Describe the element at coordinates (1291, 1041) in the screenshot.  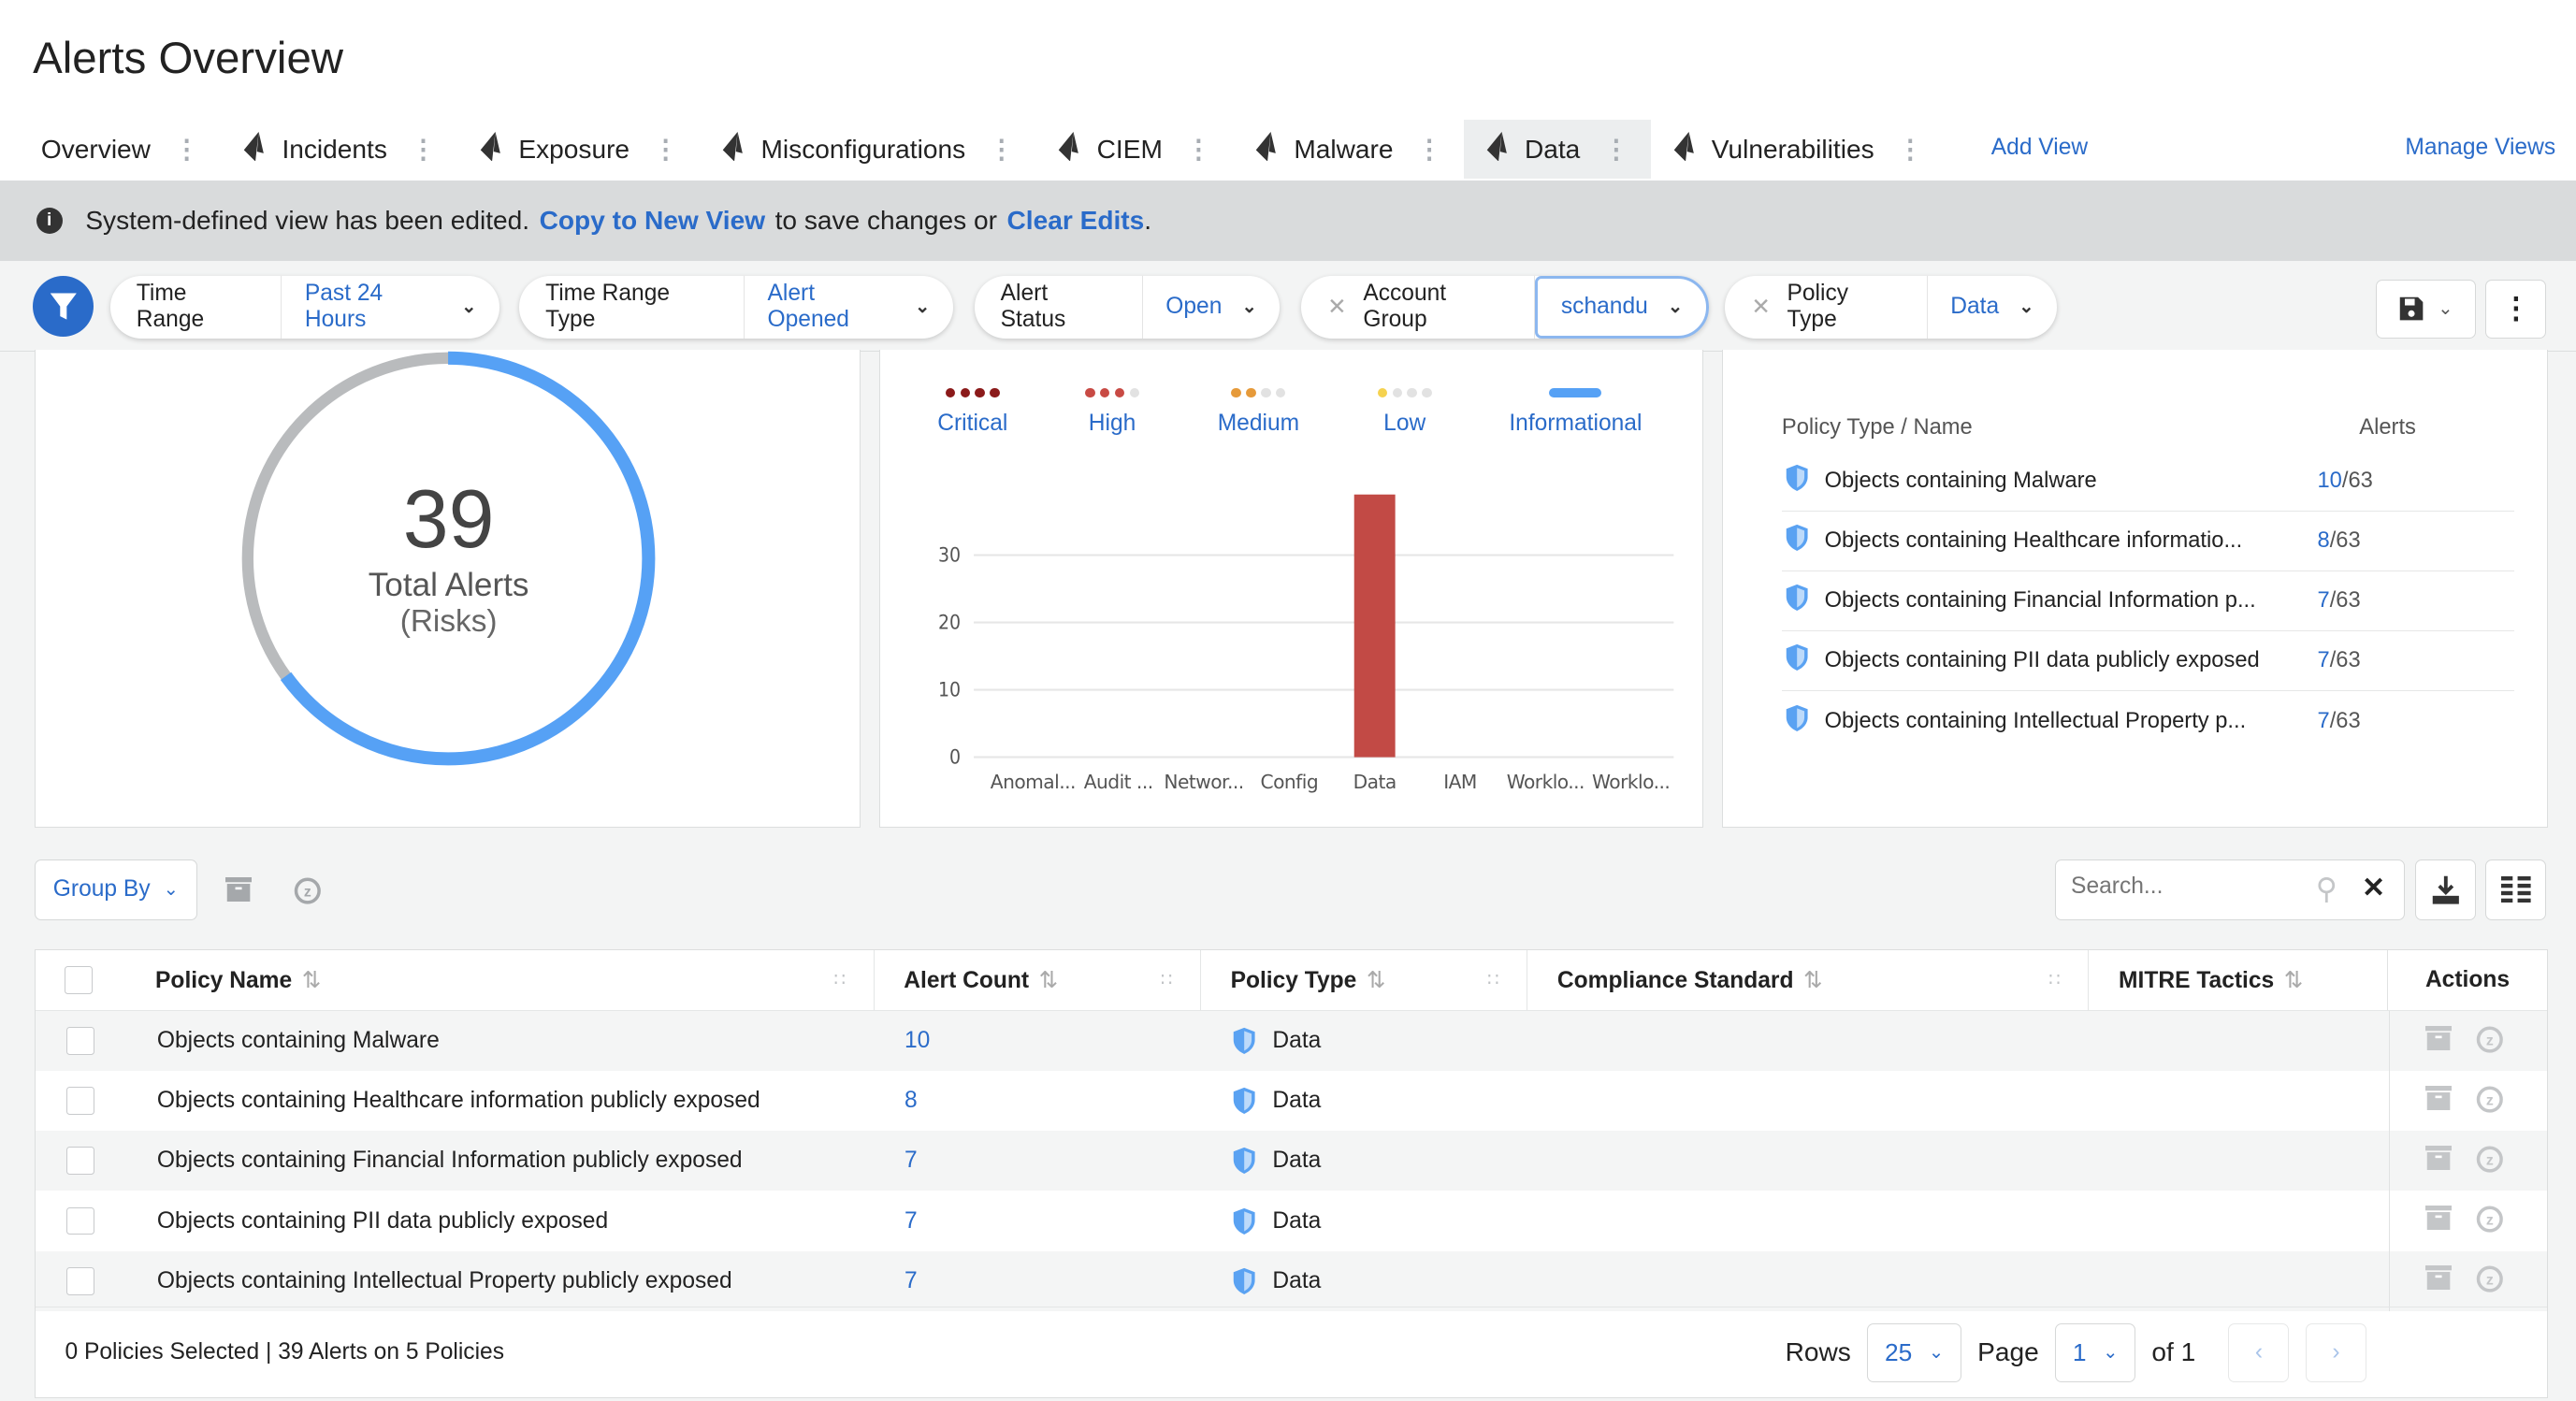
I see `table-row: Objects containing Malware 10 Data z` at that location.